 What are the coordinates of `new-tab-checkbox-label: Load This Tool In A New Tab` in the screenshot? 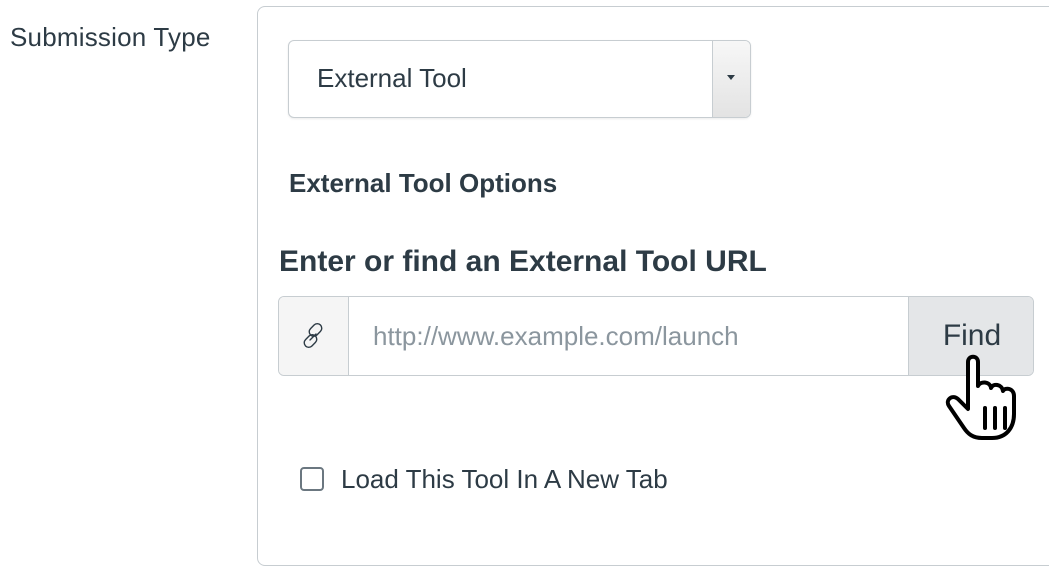 It's located at (504, 479).